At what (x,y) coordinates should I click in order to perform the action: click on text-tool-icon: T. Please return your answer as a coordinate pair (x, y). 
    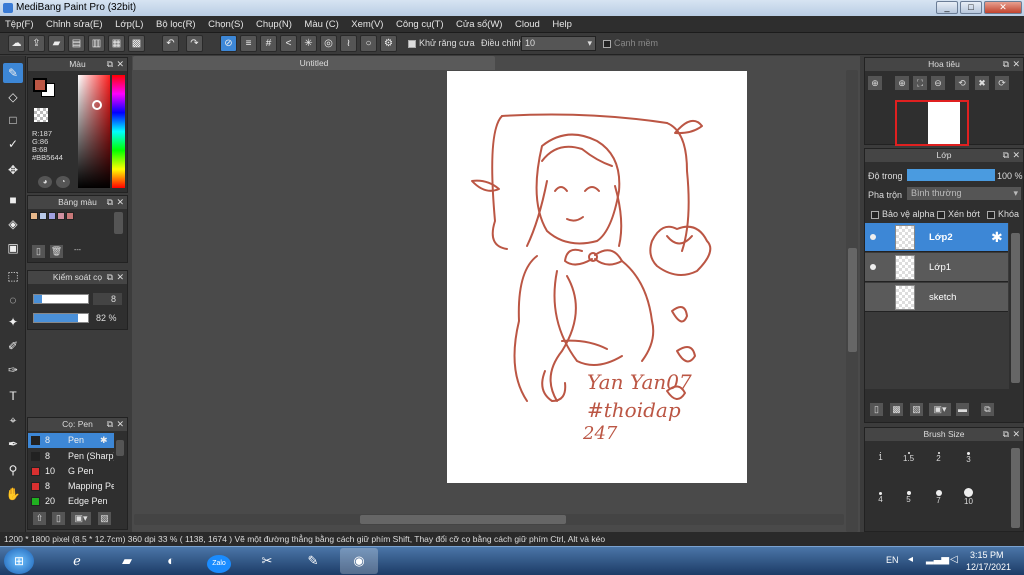
    Looking at the image, I should click on (13, 396).